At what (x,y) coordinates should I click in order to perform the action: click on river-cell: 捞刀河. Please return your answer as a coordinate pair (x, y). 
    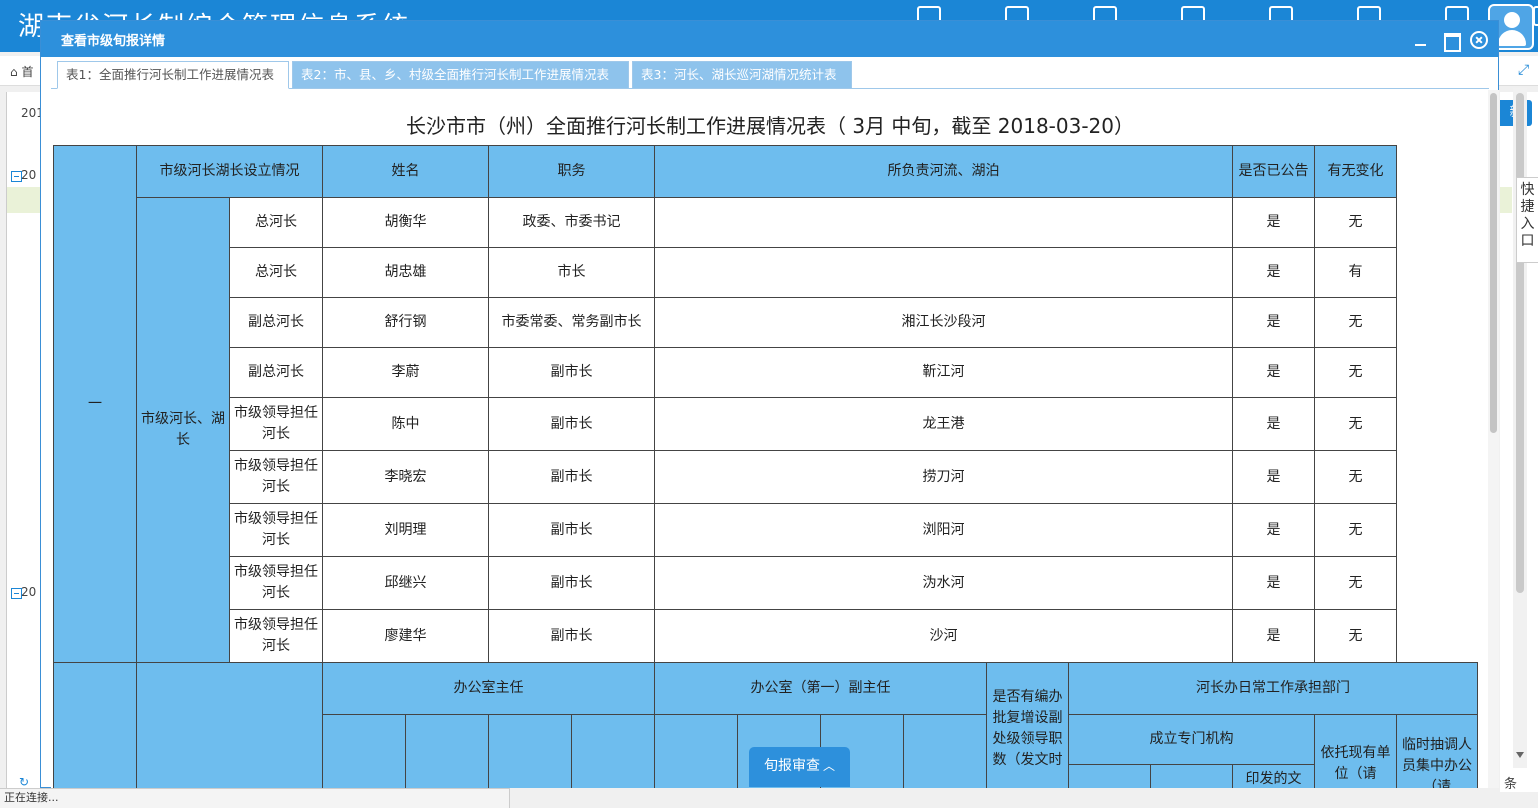
    Looking at the image, I should click on (943, 477).